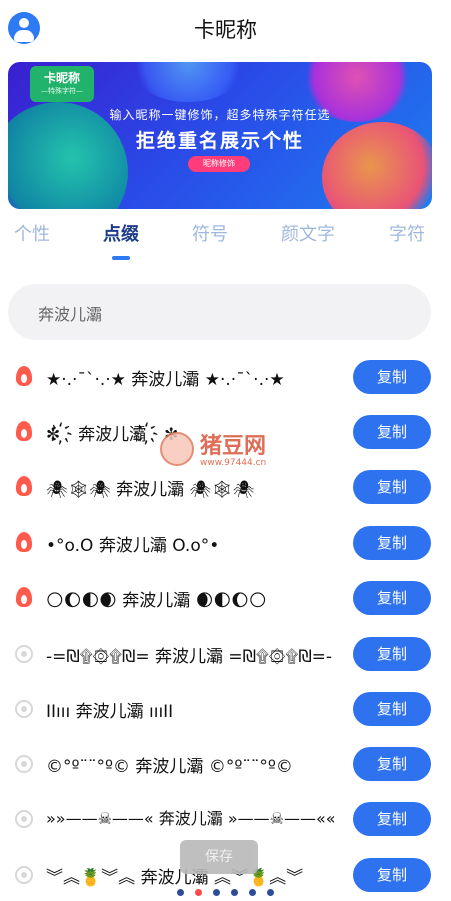 Image resolution: width=451 pixels, height=901 pixels. What do you see at coordinates (225, 709) in the screenshot?
I see `list-item: ΙΙııı 奔波儿灞 ıııΙΙ 复制` at bounding box center [225, 709].